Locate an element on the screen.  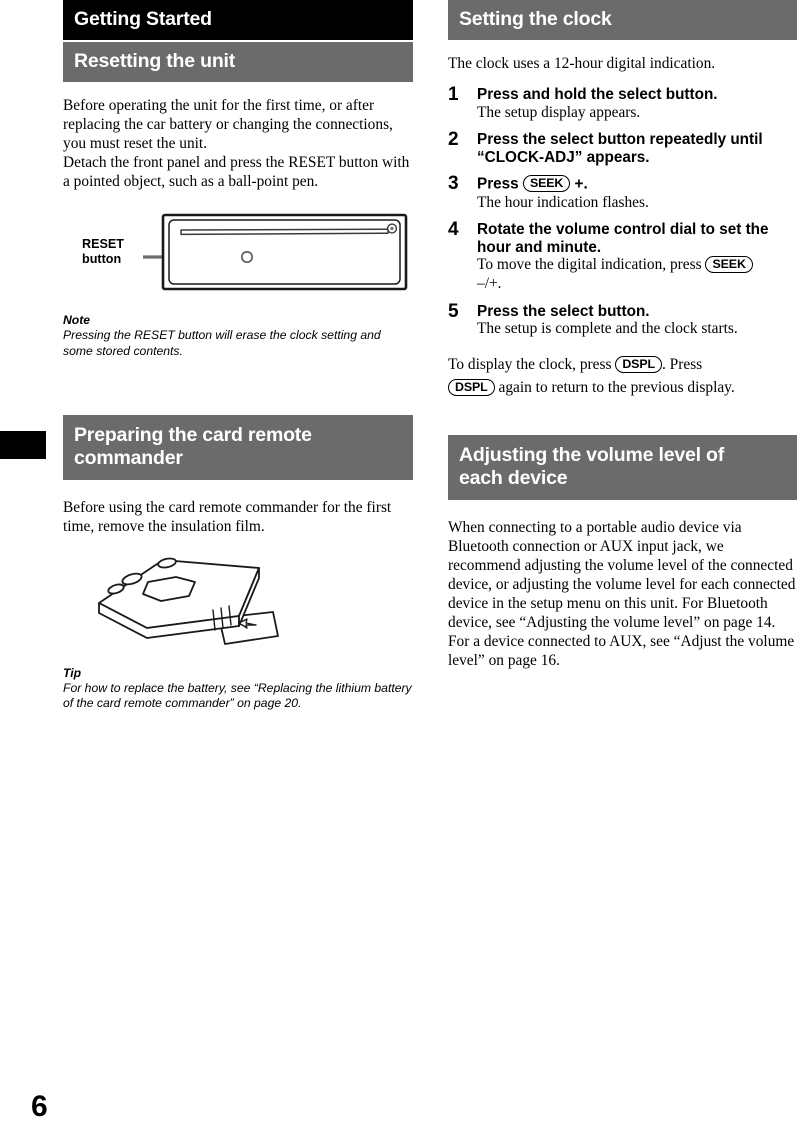
figure-card-remote is located at coordinates (238, 600).